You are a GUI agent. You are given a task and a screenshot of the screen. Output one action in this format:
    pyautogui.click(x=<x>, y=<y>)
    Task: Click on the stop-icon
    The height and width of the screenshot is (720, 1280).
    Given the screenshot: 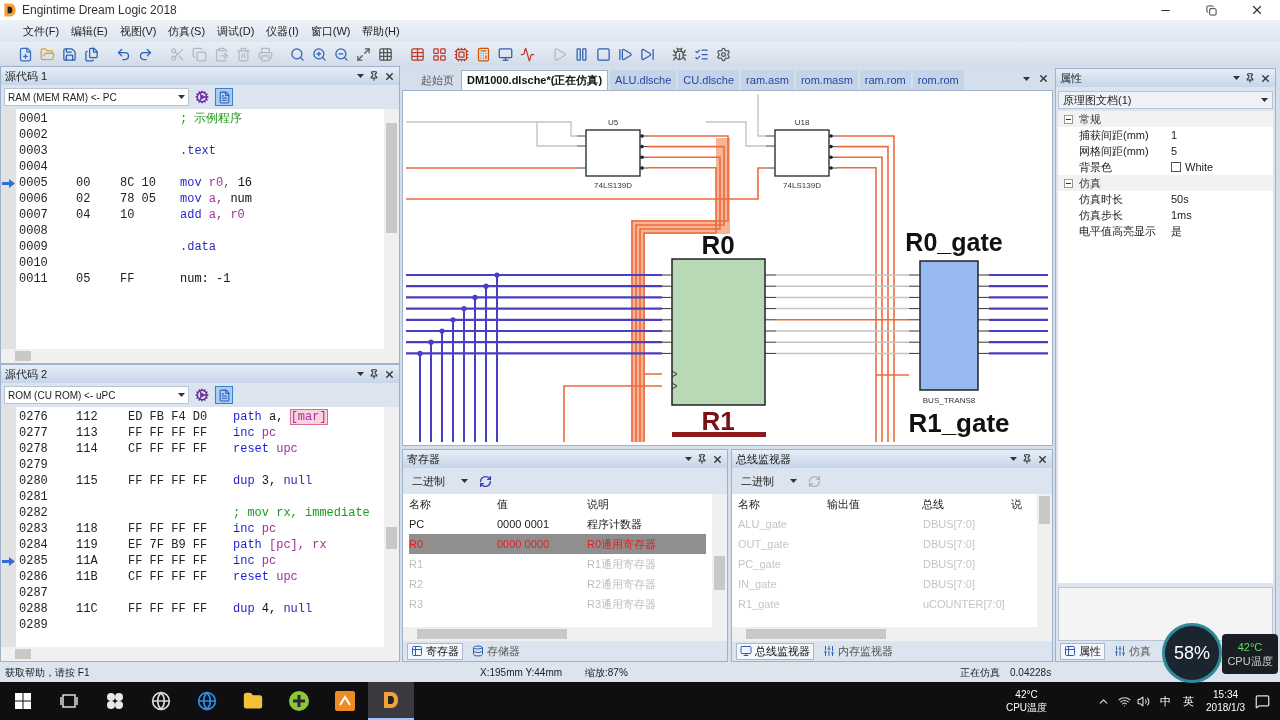 What is the action you would take?
    pyautogui.click(x=603, y=54)
    